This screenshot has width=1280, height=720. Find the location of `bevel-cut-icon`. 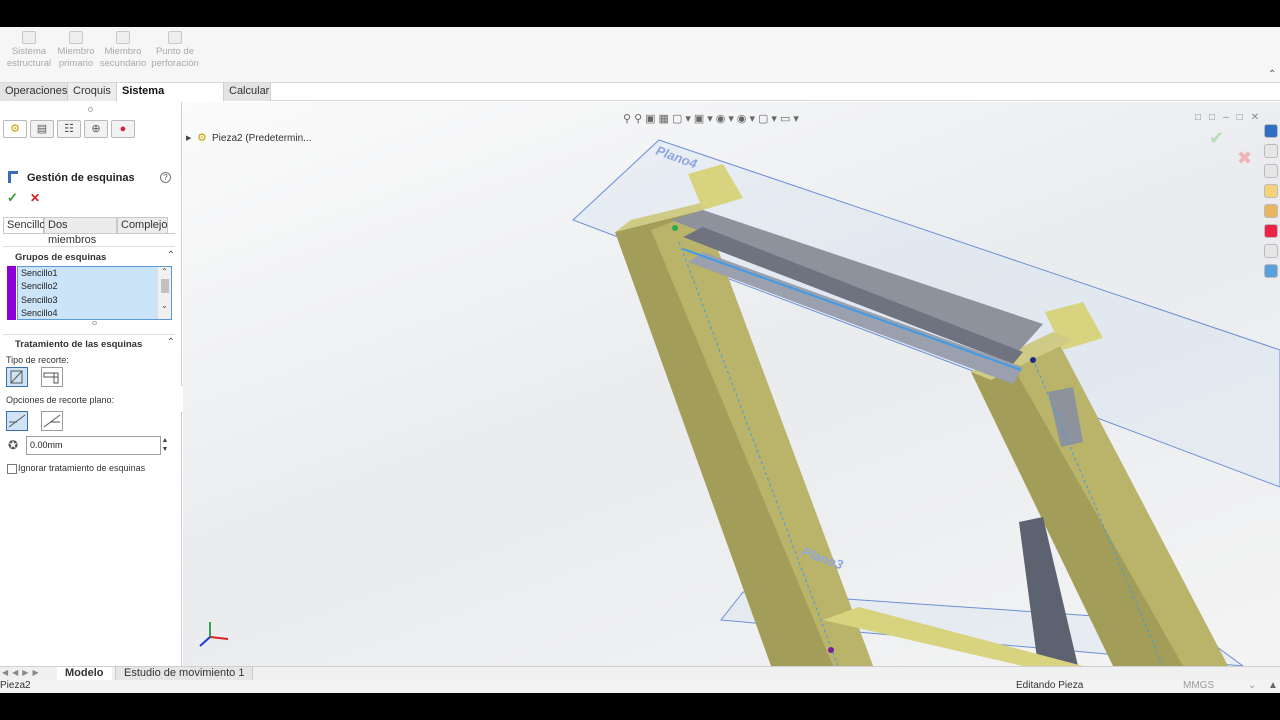

bevel-cut-icon is located at coordinates (17, 421).